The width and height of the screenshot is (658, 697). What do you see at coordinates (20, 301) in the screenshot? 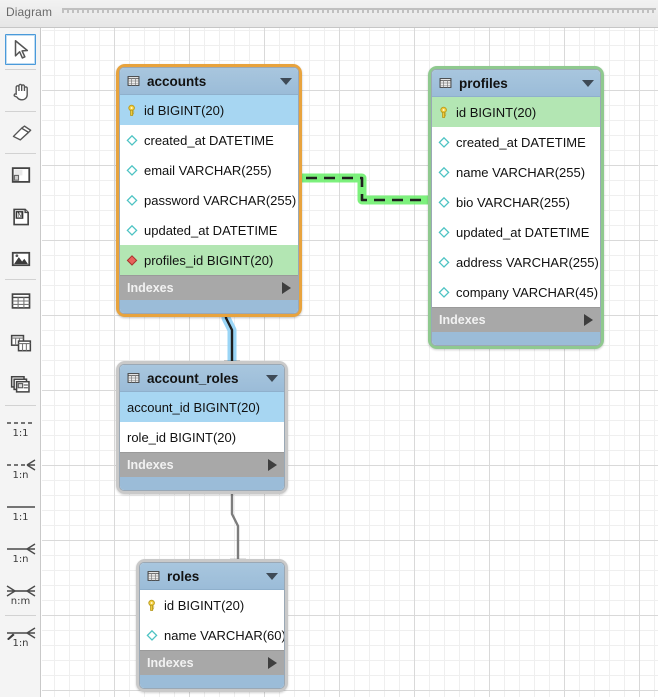
I see `new-table-tool` at bounding box center [20, 301].